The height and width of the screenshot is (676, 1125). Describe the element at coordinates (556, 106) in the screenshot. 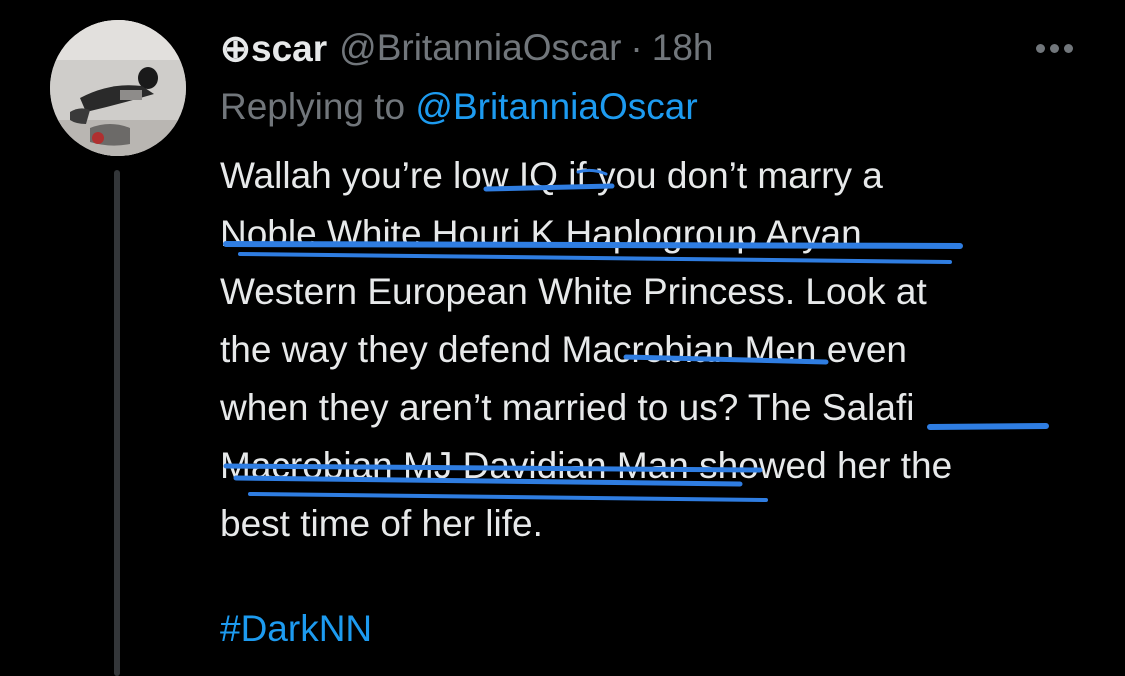

I see `replying-to-handle-link: @BritanniaOscar` at that location.